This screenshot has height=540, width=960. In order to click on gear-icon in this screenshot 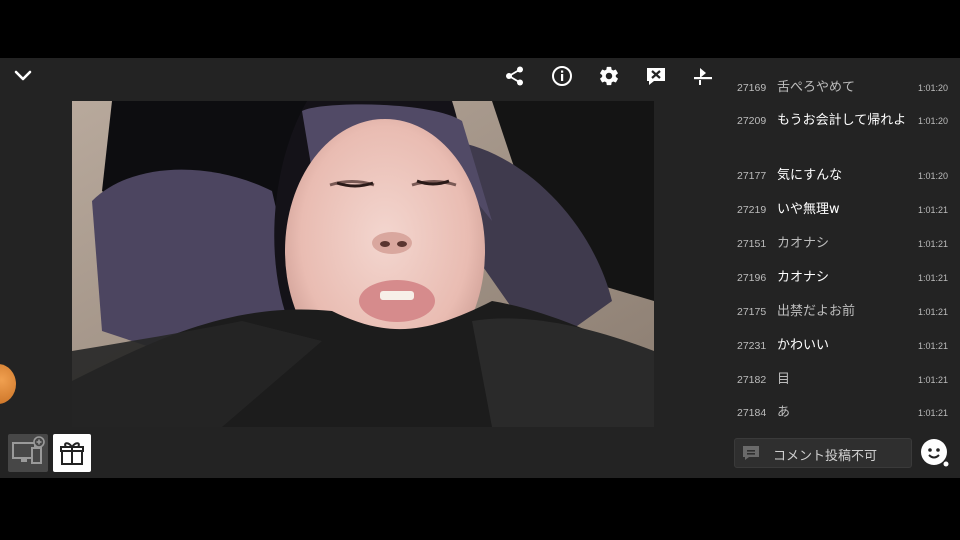, I will do `click(609, 76)`.